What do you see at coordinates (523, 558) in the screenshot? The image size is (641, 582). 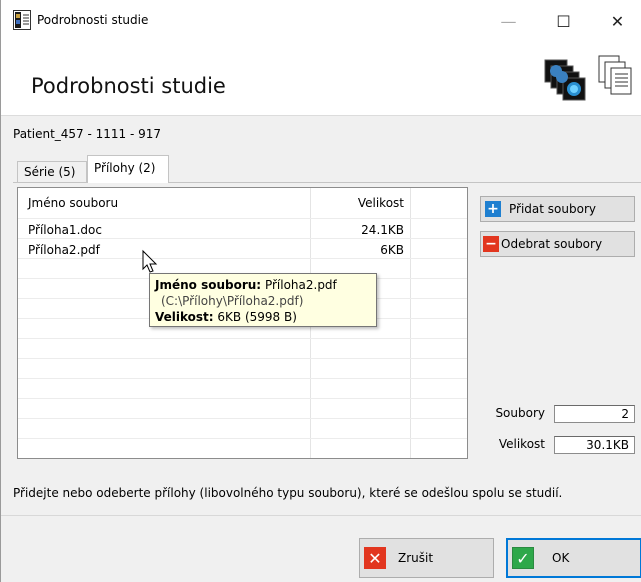 I see `checkmark-icon: ✓` at bounding box center [523, 558].